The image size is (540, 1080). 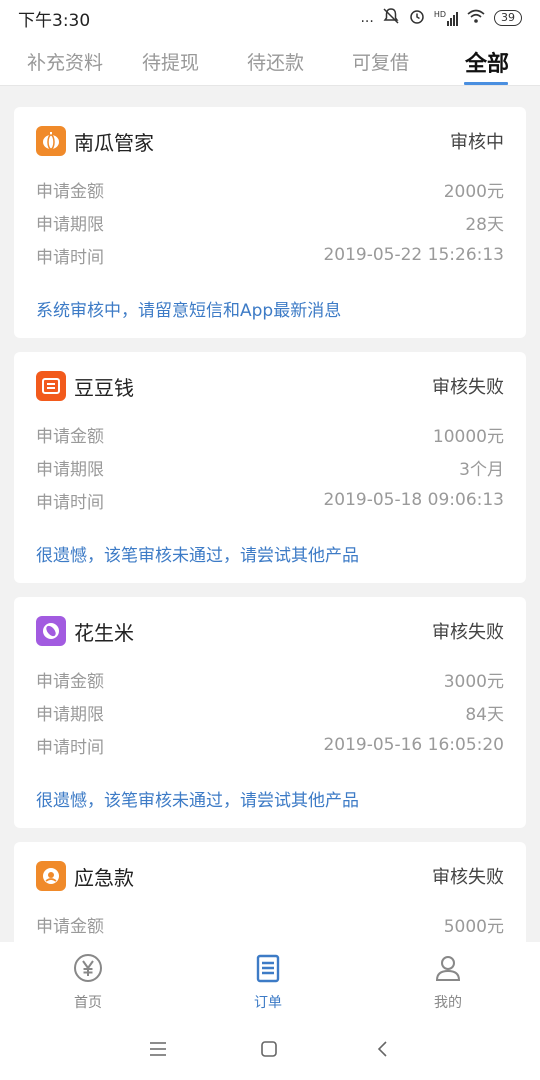 What do you see at coordinates (114, 142) in the screenshot?
I see `app-name: 南瓜管家` at bounding box center [114, 142].